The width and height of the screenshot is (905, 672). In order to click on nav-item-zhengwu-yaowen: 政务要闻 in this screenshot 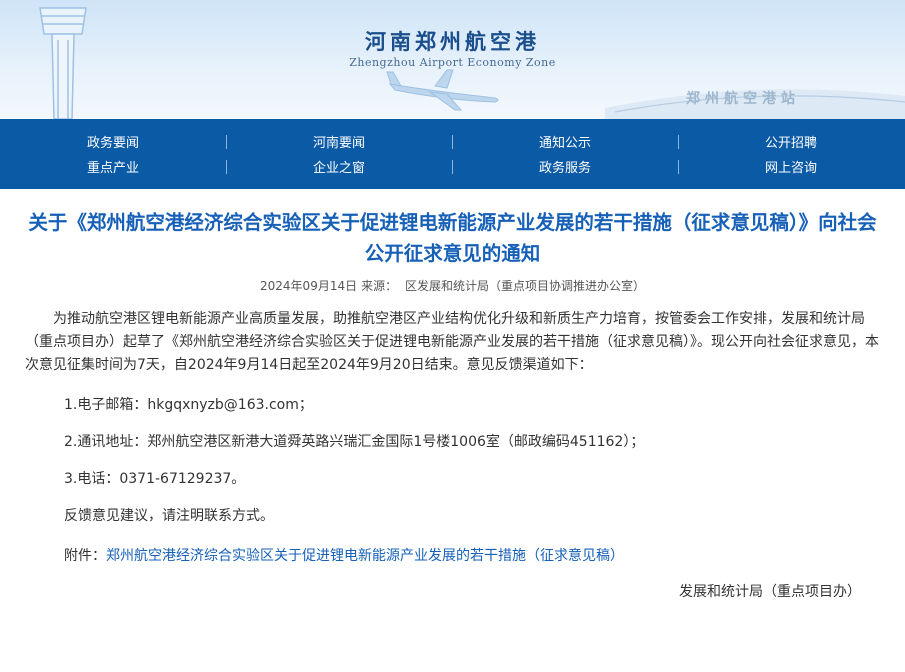, I will do `click(113, 141)`.